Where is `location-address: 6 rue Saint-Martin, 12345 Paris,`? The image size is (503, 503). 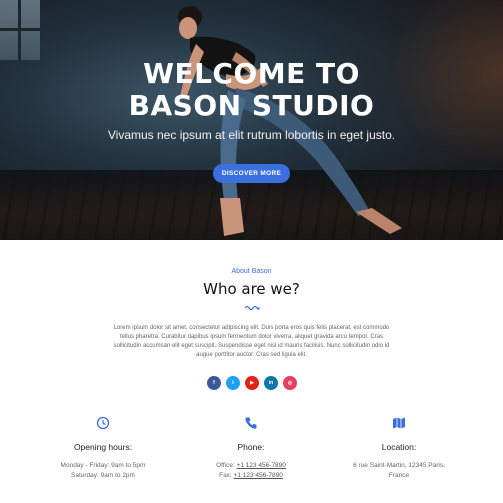 location-address: 6 rue Saint-Martin, 12345 Paris, is located at coordinates (399, 465).